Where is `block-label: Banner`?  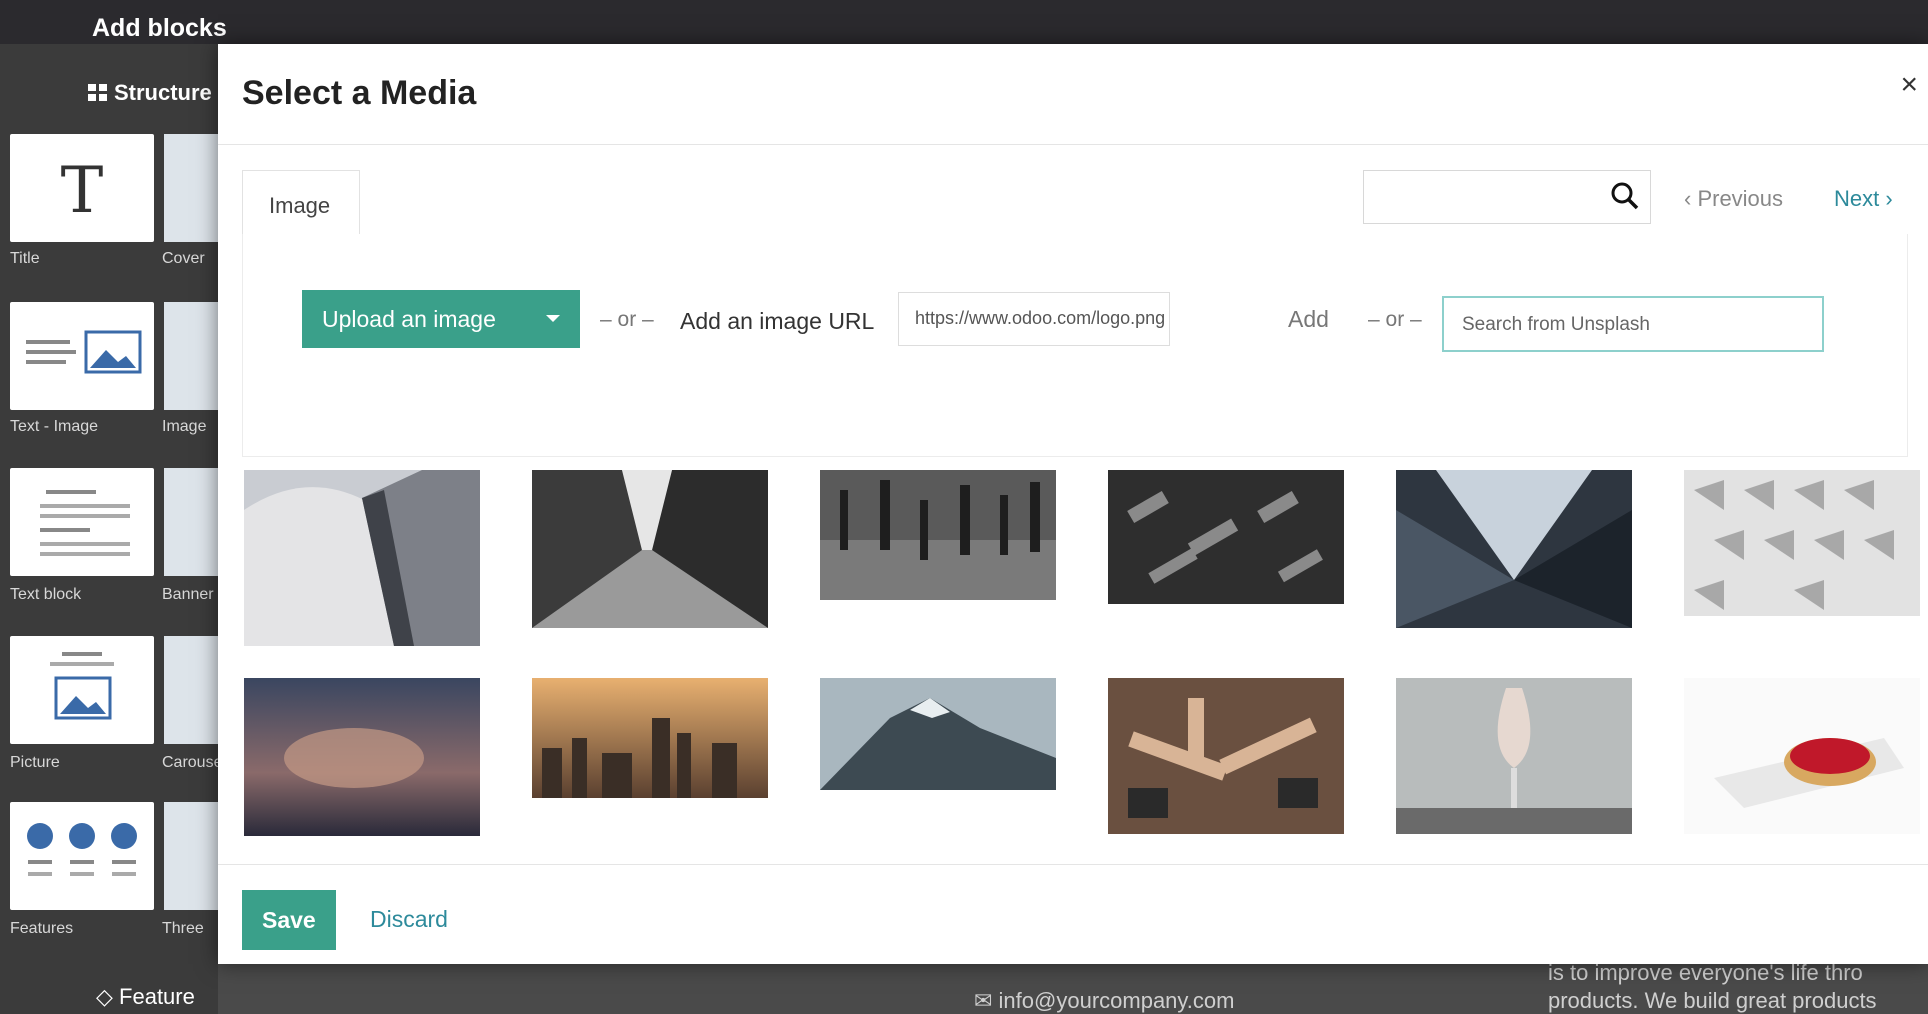
block-label: Banner is located at coordinates (188, 594).